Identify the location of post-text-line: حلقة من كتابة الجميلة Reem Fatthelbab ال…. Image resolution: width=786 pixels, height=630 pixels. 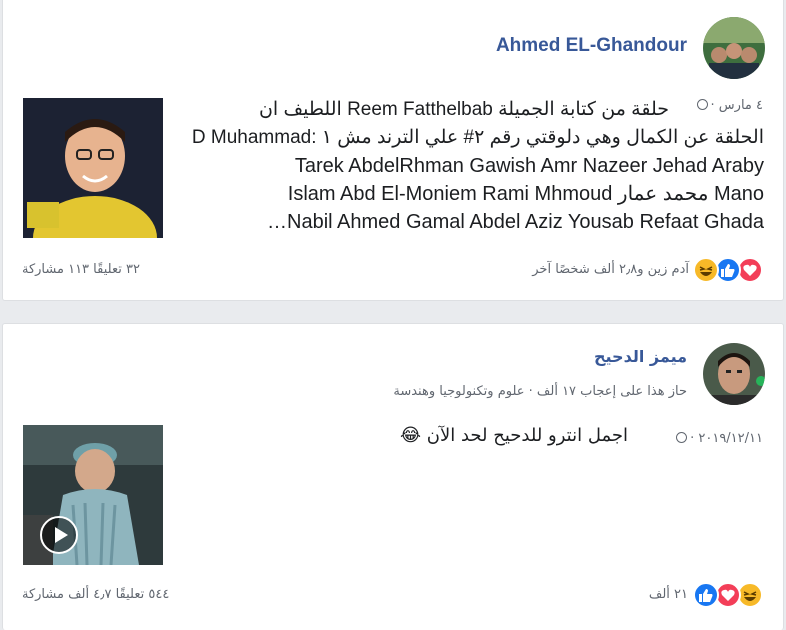
(463, 109).